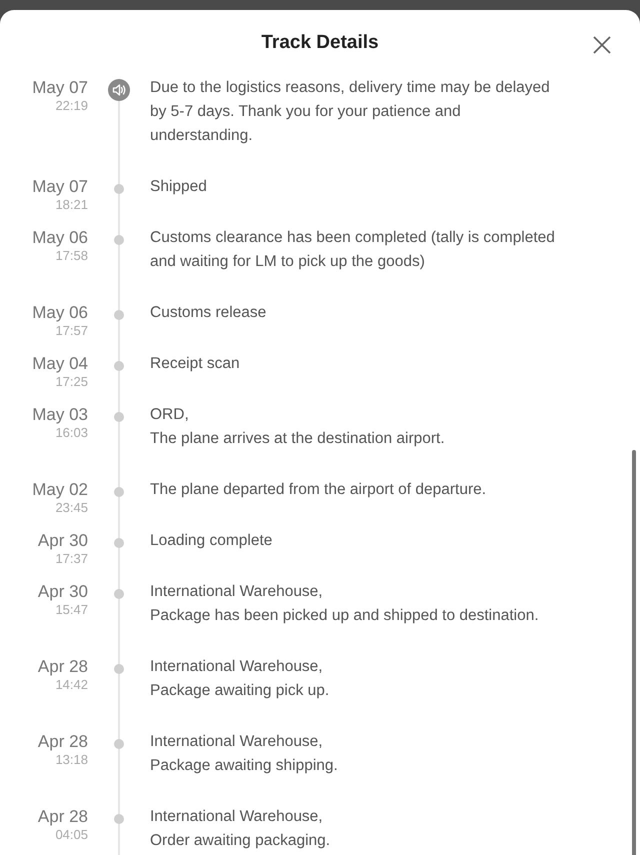 Image resolution: width=640 pixels, height=855 pixels. I want to click on event-time: 16:03, so click(71, 433).